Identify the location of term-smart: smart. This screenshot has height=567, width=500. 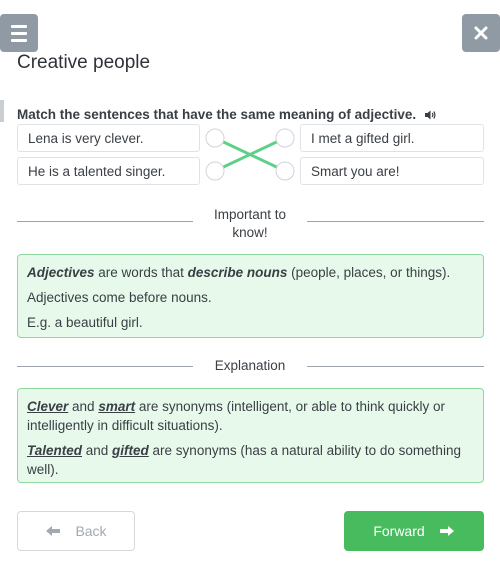
(117, 406).